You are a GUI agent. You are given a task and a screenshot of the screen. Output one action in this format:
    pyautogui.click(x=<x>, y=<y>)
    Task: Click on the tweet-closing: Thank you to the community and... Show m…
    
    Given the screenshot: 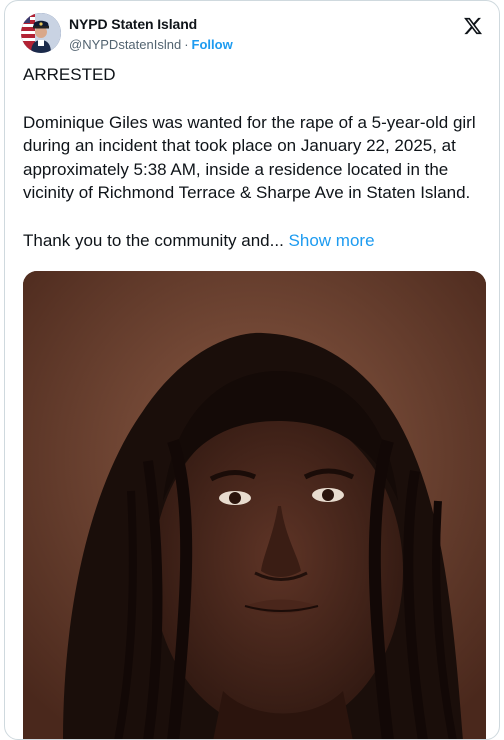 What is the action you would take?
    pyautogui.click(x=253, y=241)
    